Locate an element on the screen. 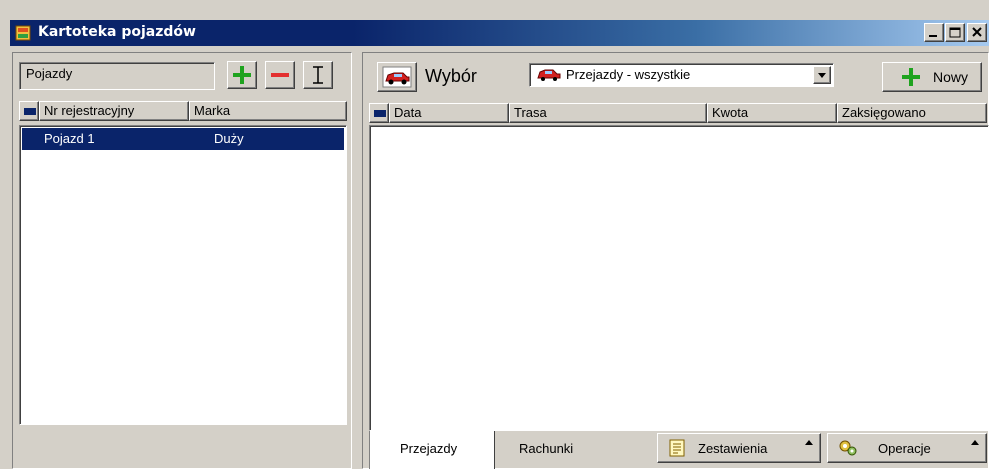  tab-rachunki-label: Rachunki is located at coordinates (546, 448).